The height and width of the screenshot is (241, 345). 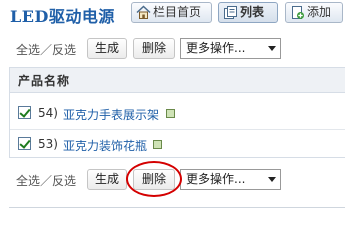 What do you see at coordinates (252, 12) in the screenshot?
I see `list-button-label: 列表` at bounding box center [252, 12].